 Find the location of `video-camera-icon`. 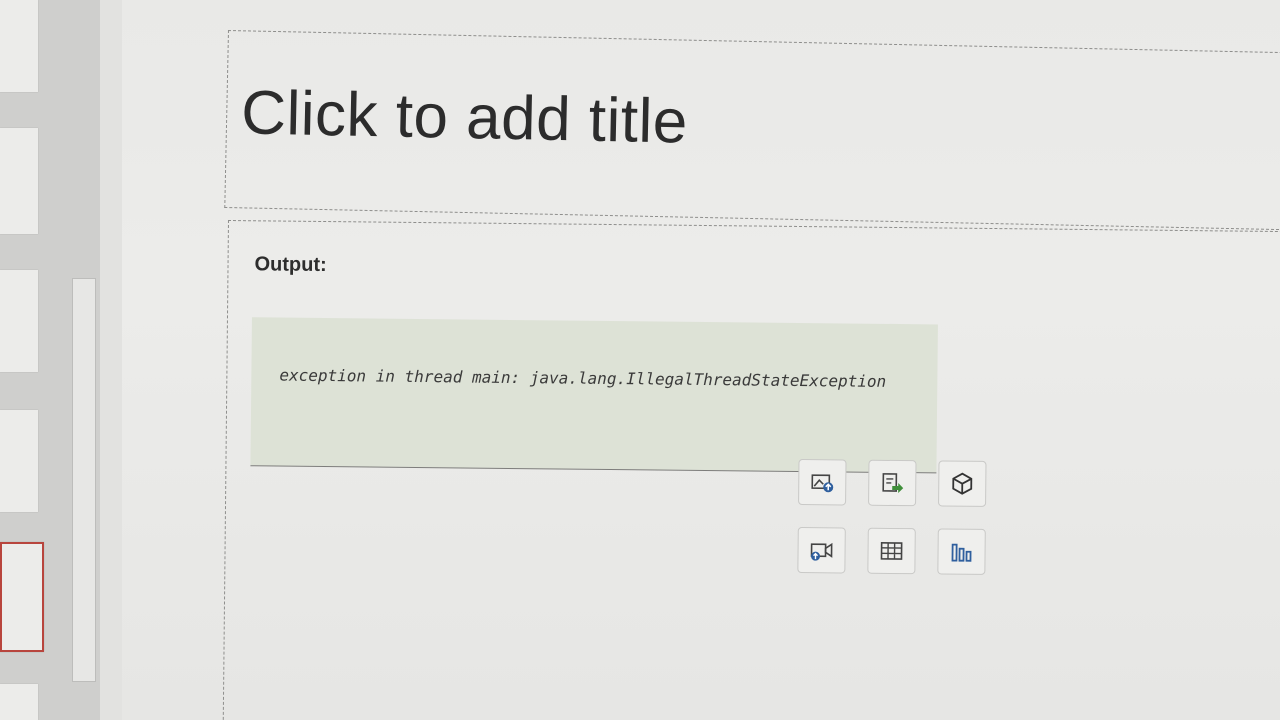

video-camera-icon is located at coordinates (821, 551).